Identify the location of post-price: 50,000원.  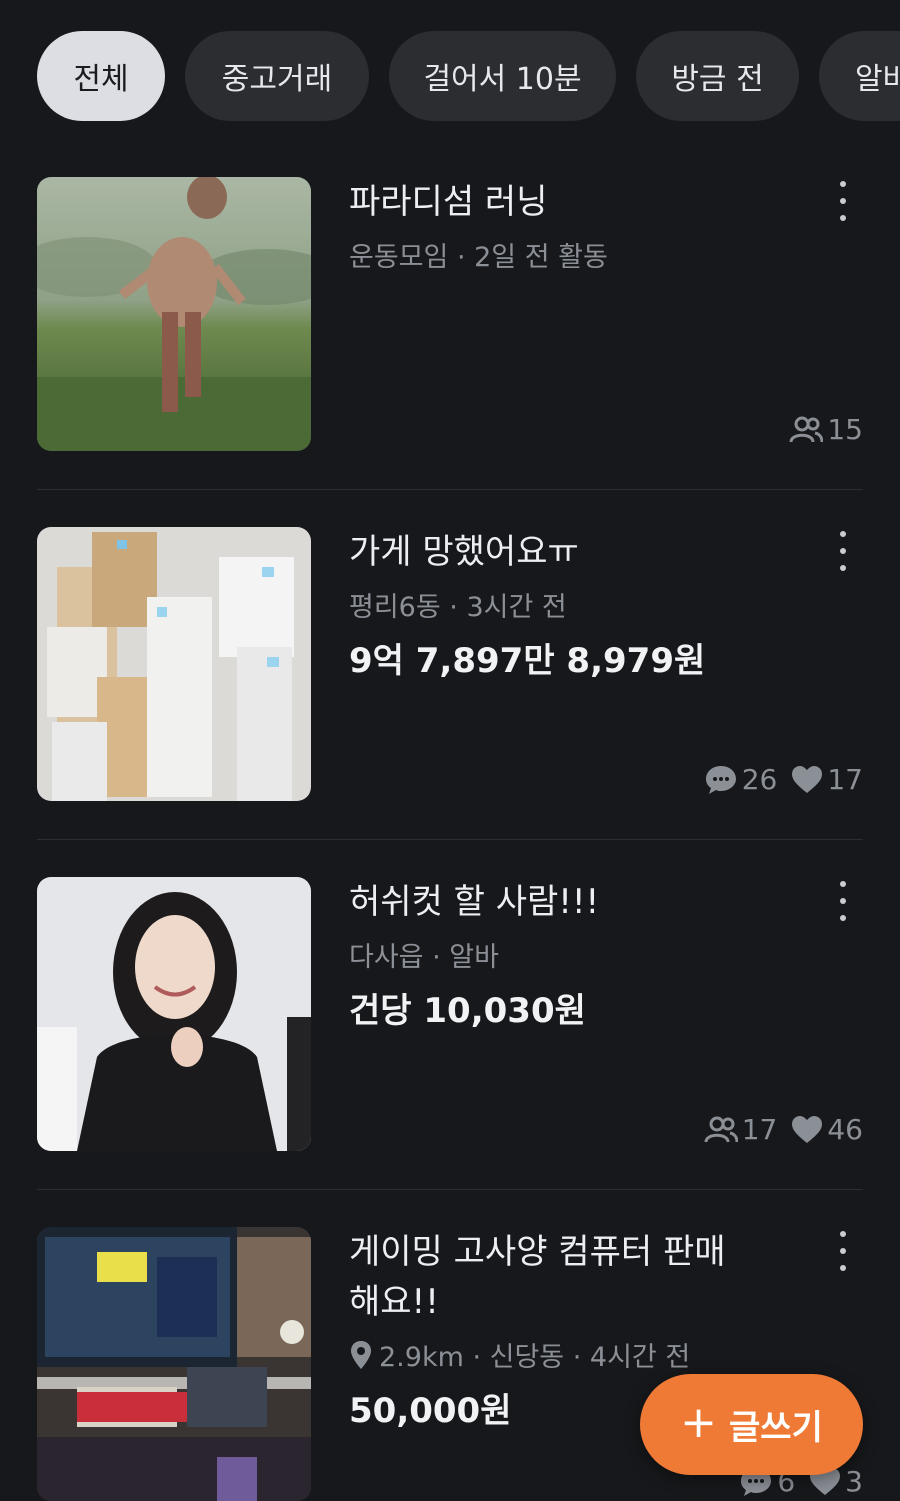
(430, 1411).